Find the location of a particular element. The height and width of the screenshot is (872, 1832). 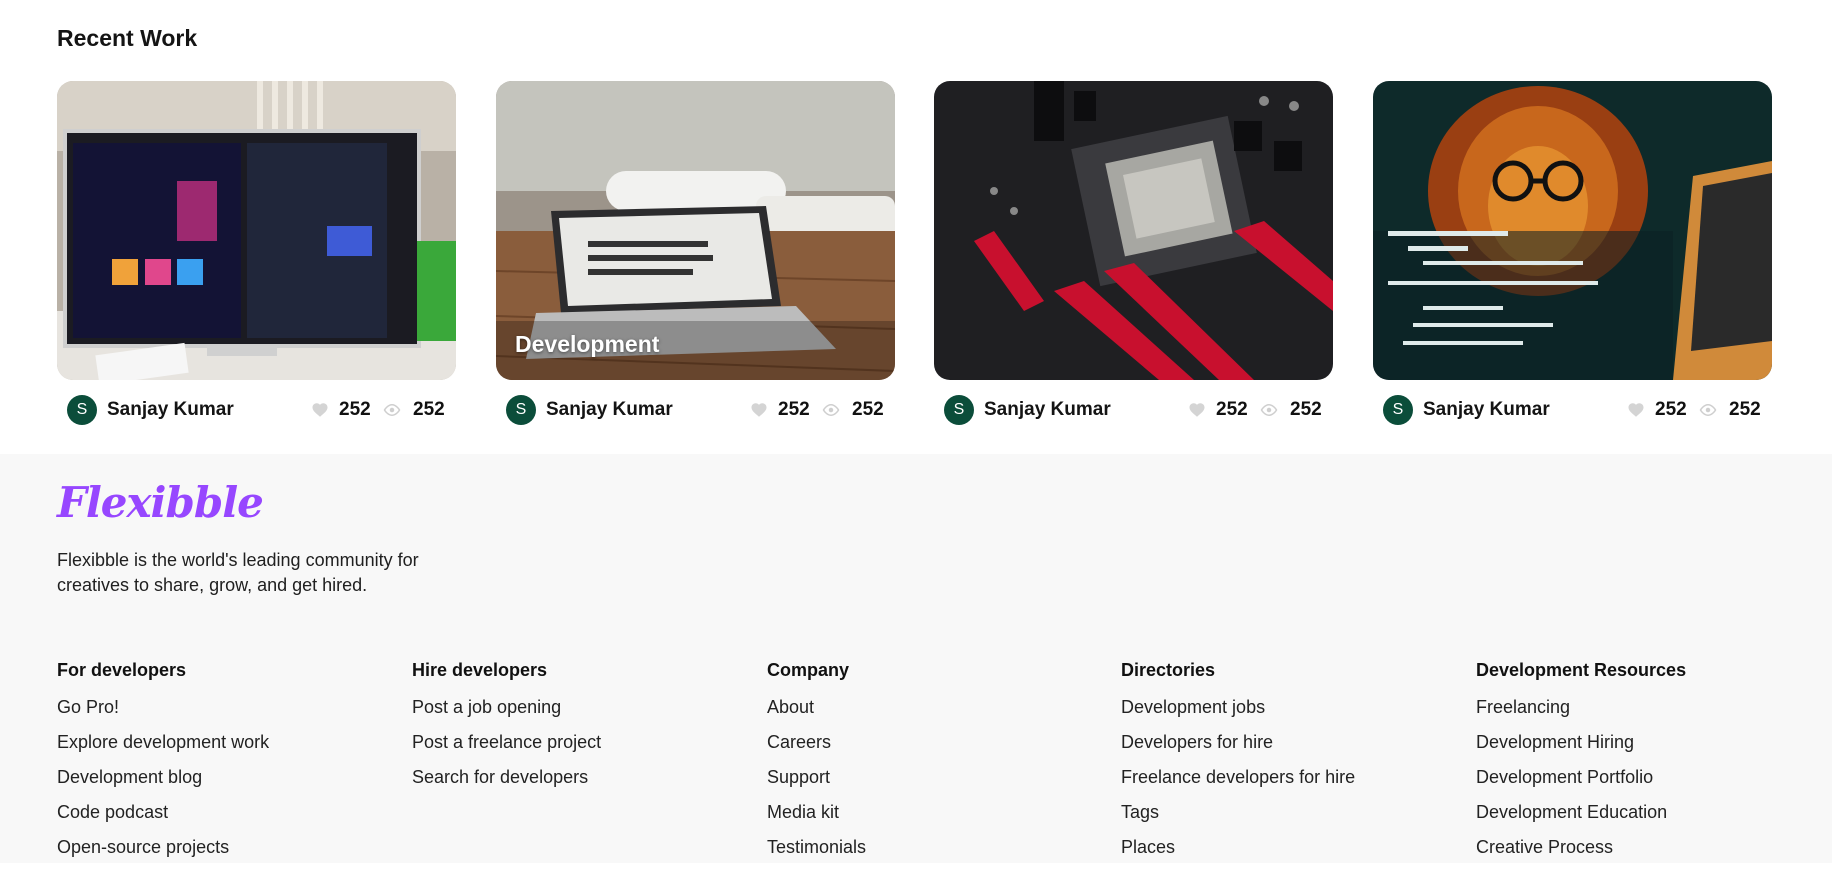

footer-link: Explore development work is located at coordinates (163, 749).